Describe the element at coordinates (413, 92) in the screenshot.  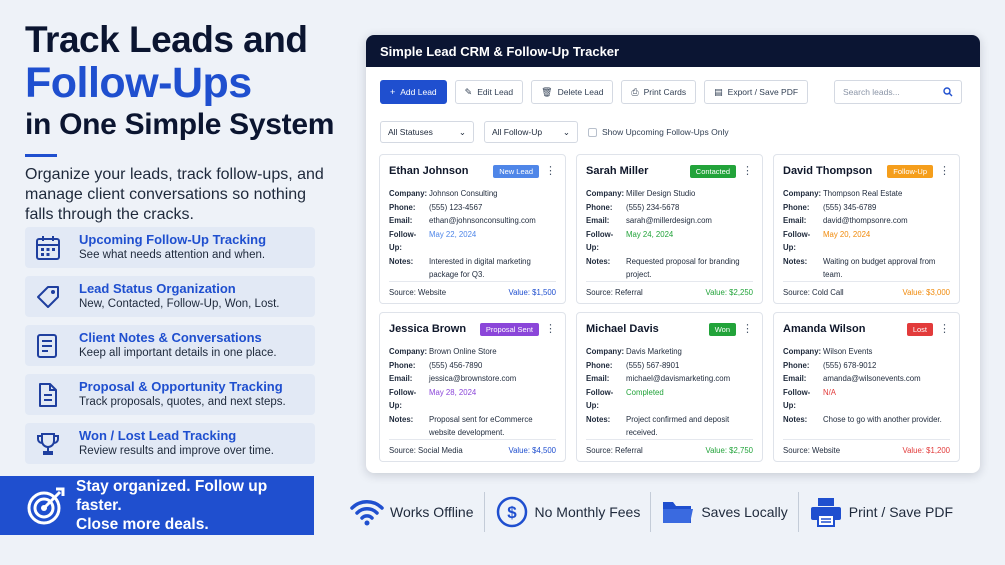
I see `add-lead-button: + Add Lead` at that location.